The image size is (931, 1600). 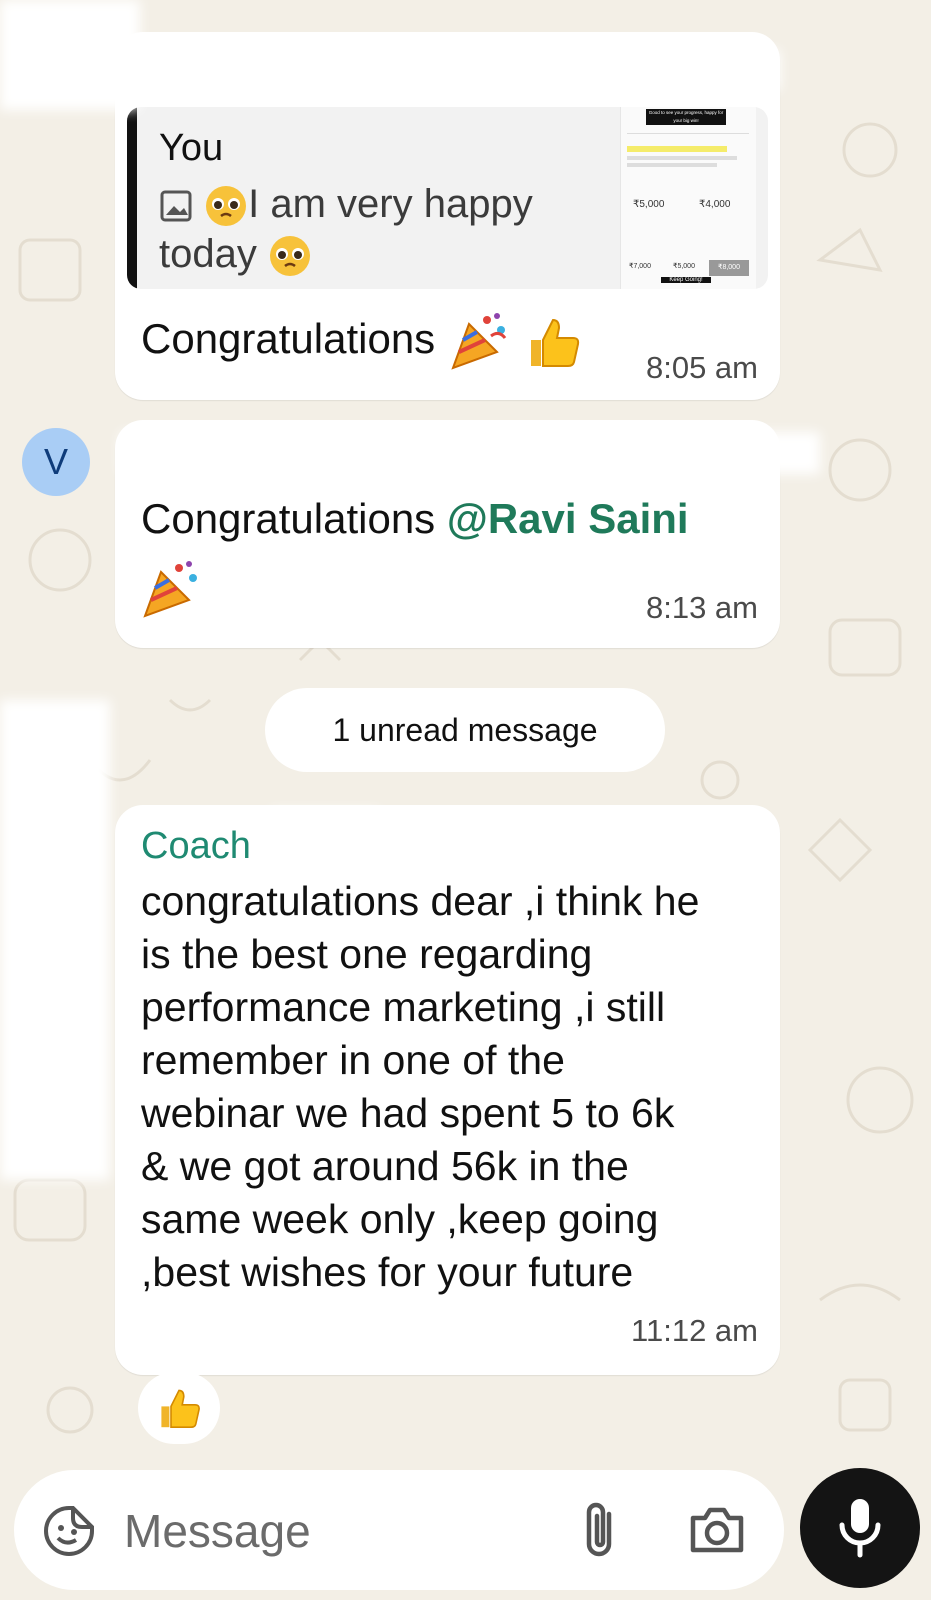 What do you see at coordinates (640, 266) in the screenshot?
I see `thumbnail-value: ₹7,000` at bounding box center [640, 266].